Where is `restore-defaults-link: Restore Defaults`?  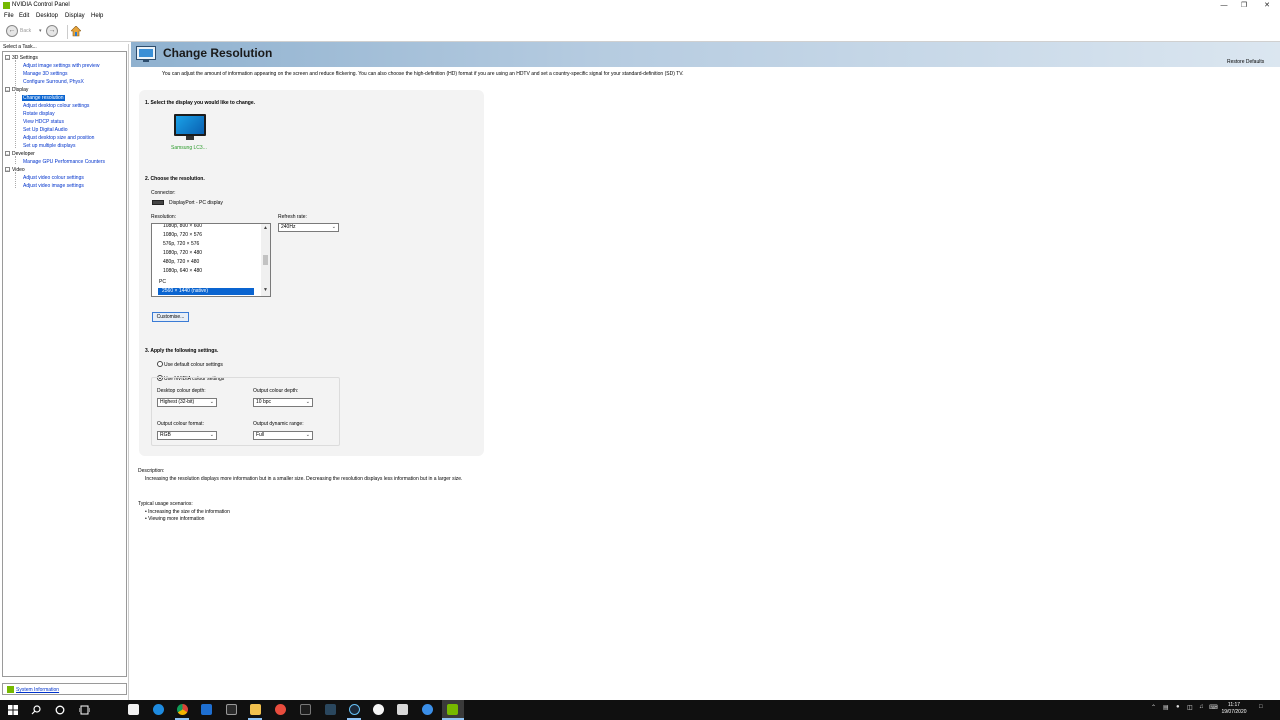 restore-defaults-link: Restore Defaults is located at coordinates (1245, 62).